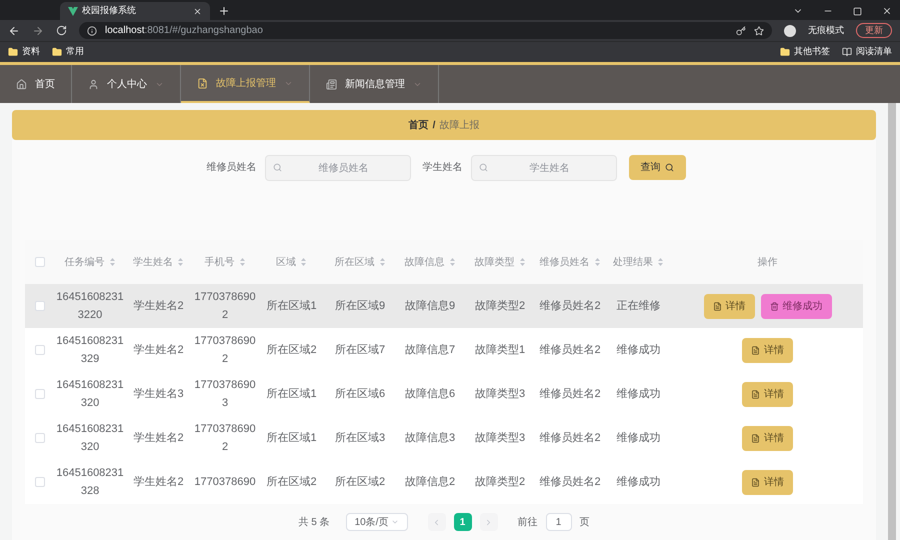 The height and width of the screenshot is (540, 900). What do you see at coordinates (40, 262) in the screenshot?
I see `select-all-checkbox` at bounding box center [40, 262].